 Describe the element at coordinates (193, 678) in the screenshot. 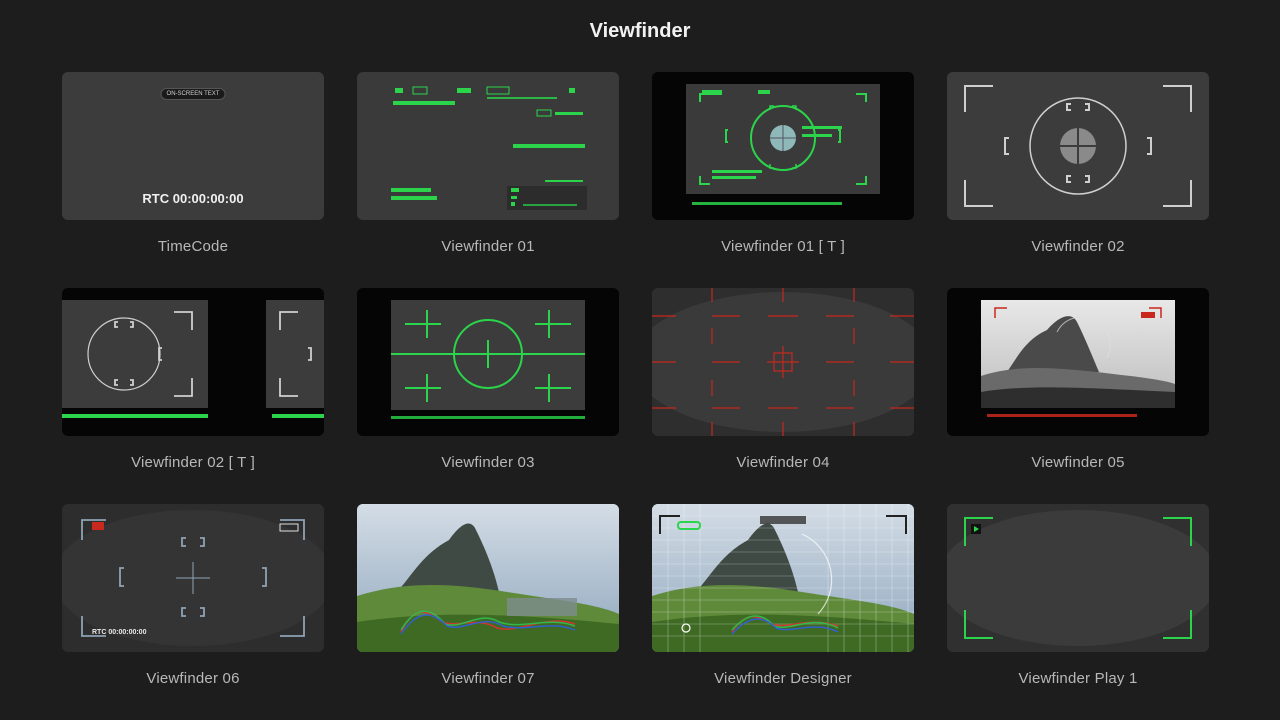

I see `tile-label: Viewfinder 06` at that location.